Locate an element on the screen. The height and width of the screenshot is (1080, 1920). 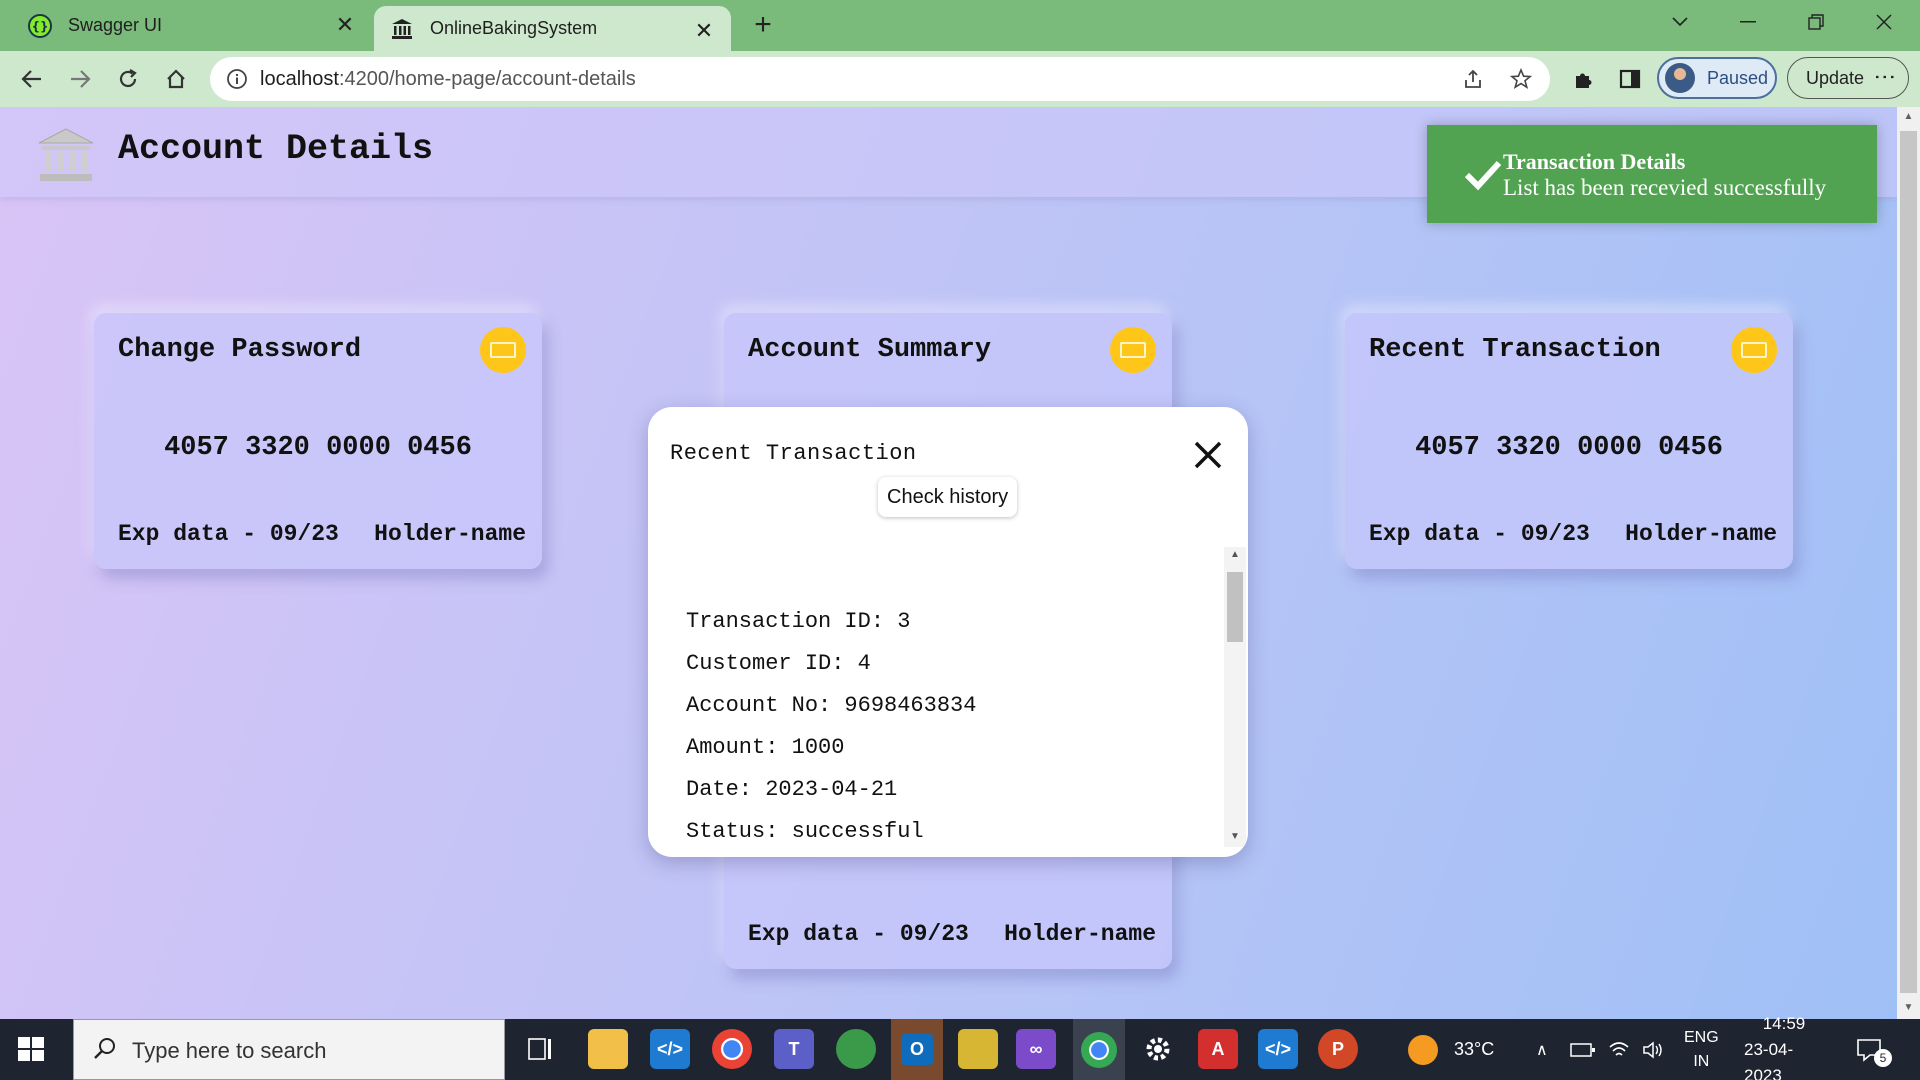
update-label: Update is located at coordinates (1835, 77).